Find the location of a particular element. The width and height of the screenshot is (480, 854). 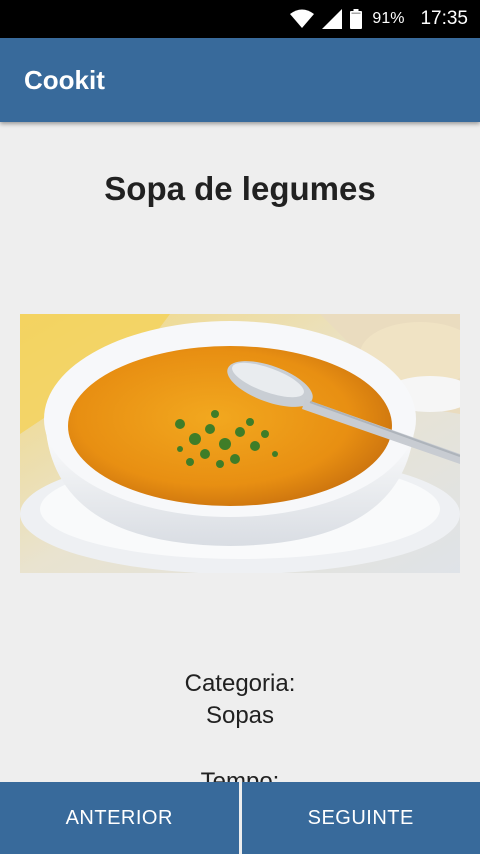

clock: 17:35 is located at coordinates (444, 18).